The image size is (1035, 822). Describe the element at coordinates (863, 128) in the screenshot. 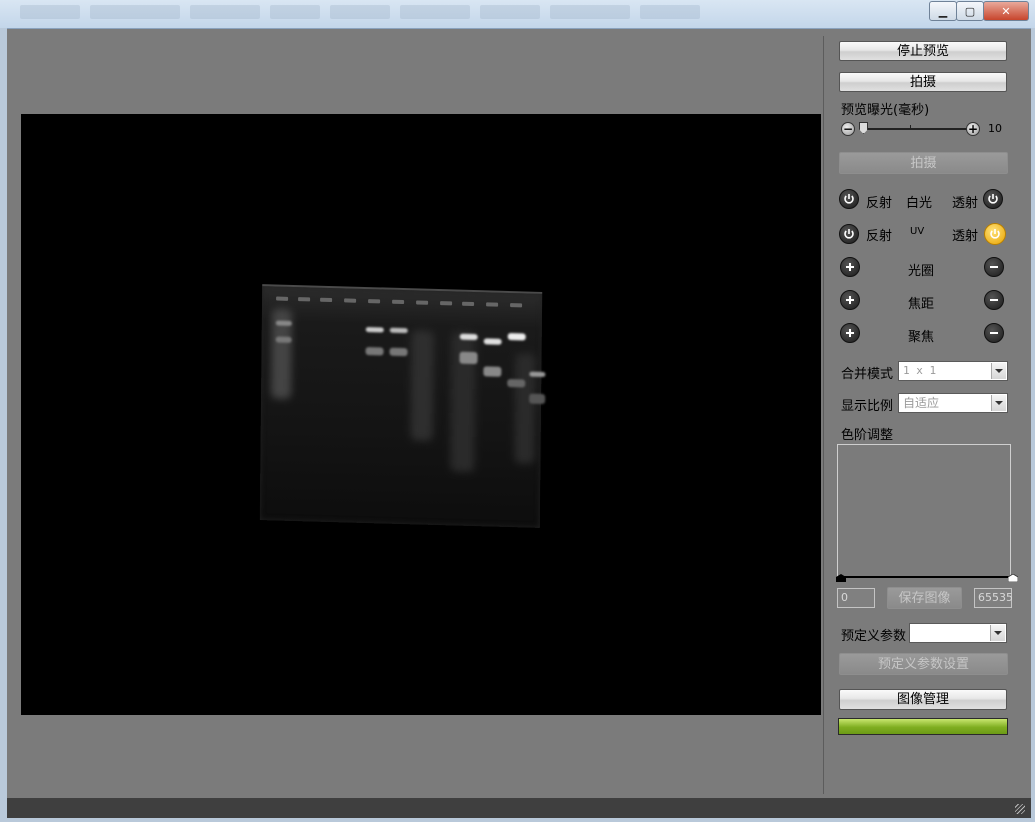

I see `exposure-slider-thumb` at that location.